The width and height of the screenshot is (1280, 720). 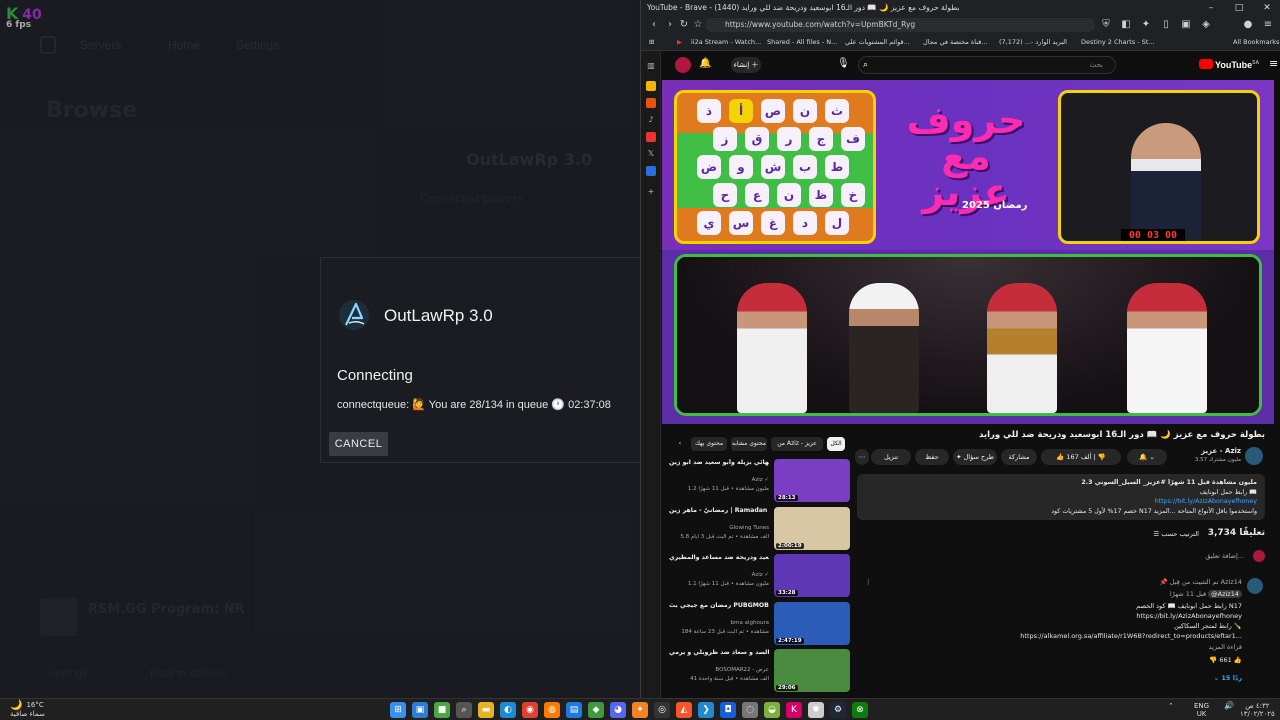 What do you see at coordinates (797, 444) in the screenshot?
I see `chip: من Aziz - عزيز` at bounding box center [797, 444].